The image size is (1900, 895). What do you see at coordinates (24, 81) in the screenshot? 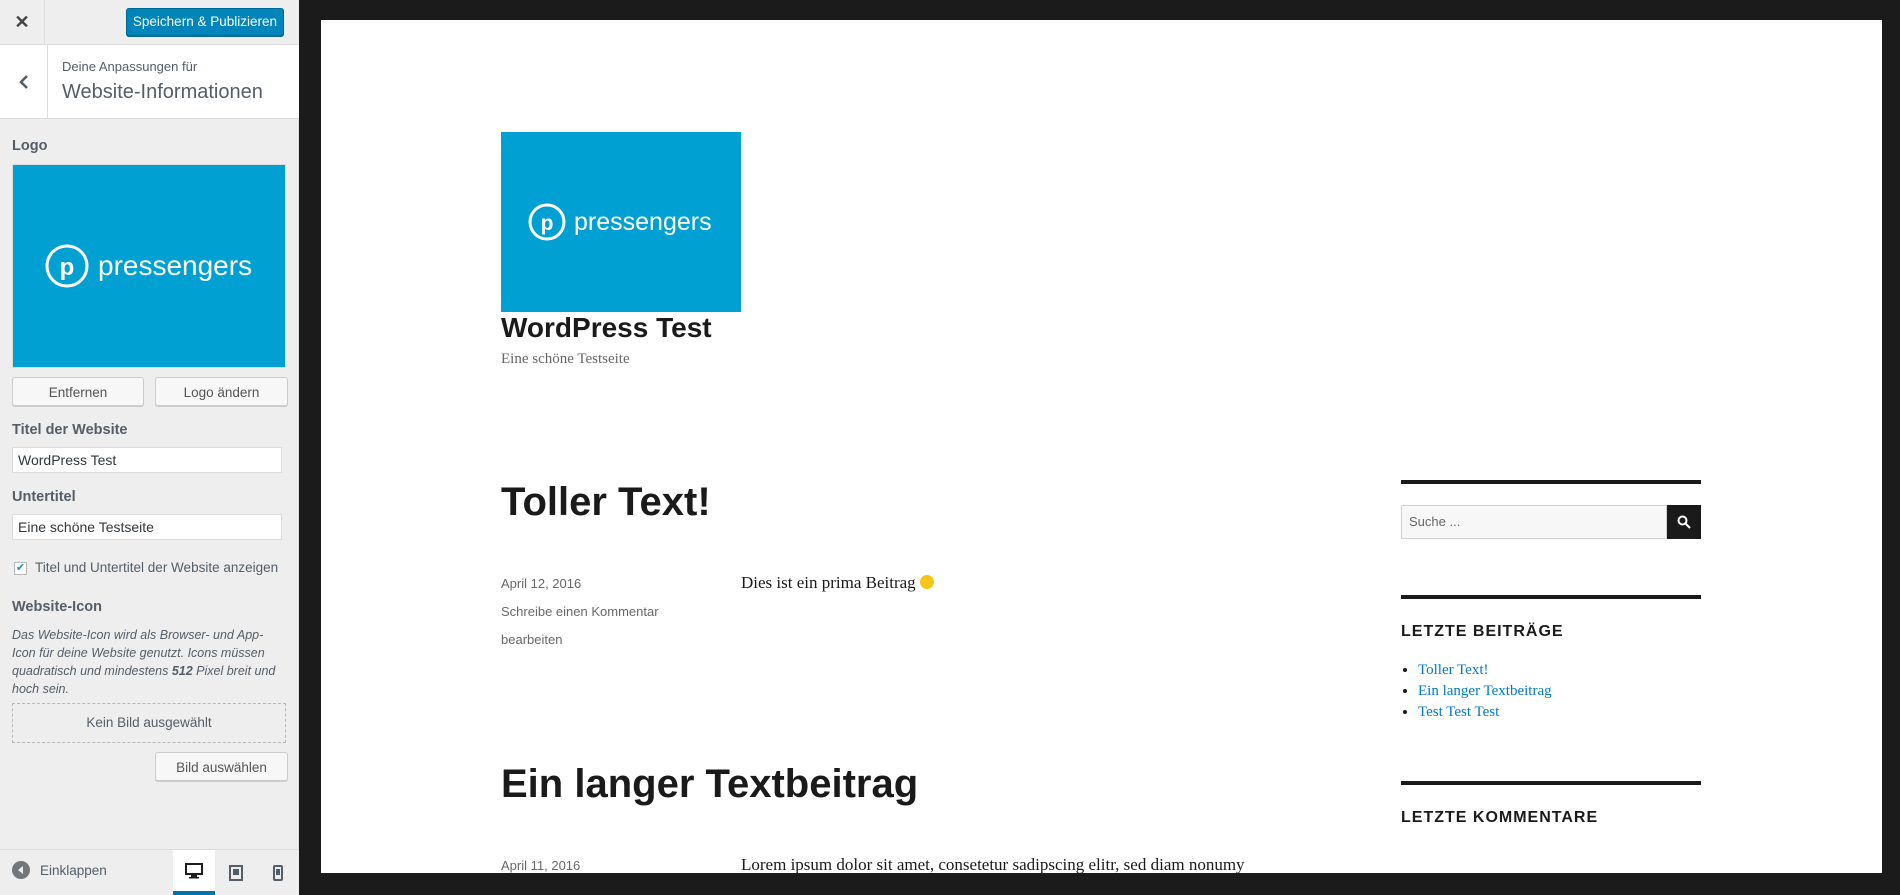
I see `back-arrow-icon` at bounding box center [24, 81].